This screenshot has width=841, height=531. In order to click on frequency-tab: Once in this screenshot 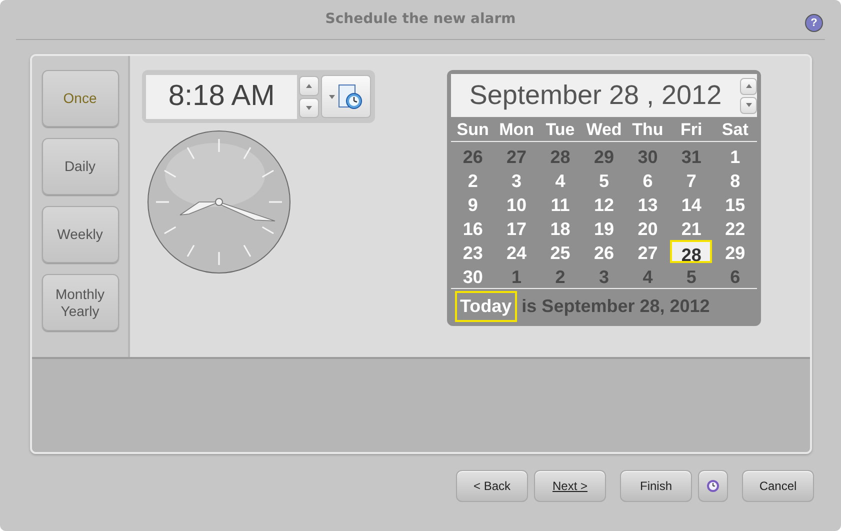, I will do `click(80, 98)`.